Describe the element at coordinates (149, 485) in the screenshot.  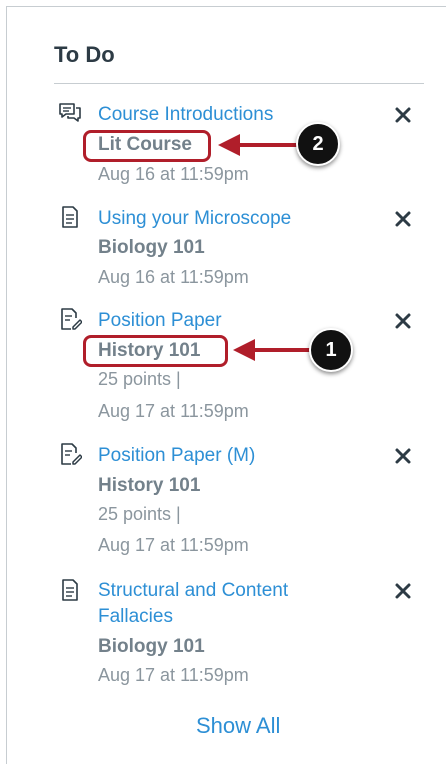
I see `todo-item-course: History 101` at that location.